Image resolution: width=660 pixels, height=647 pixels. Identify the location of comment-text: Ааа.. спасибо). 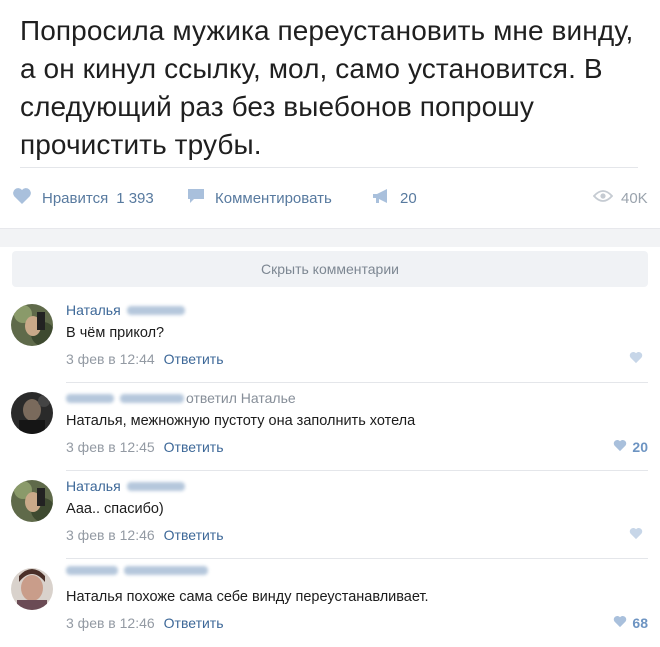
(115, 509).